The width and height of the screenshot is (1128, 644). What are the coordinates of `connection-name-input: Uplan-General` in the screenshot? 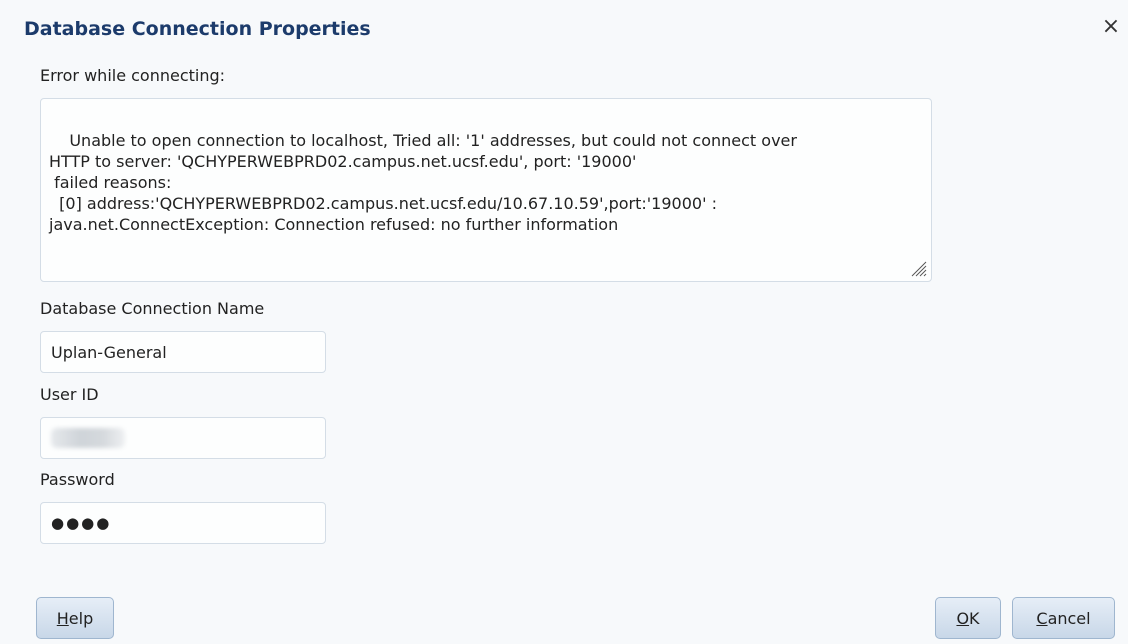 It's located at (183, 352).